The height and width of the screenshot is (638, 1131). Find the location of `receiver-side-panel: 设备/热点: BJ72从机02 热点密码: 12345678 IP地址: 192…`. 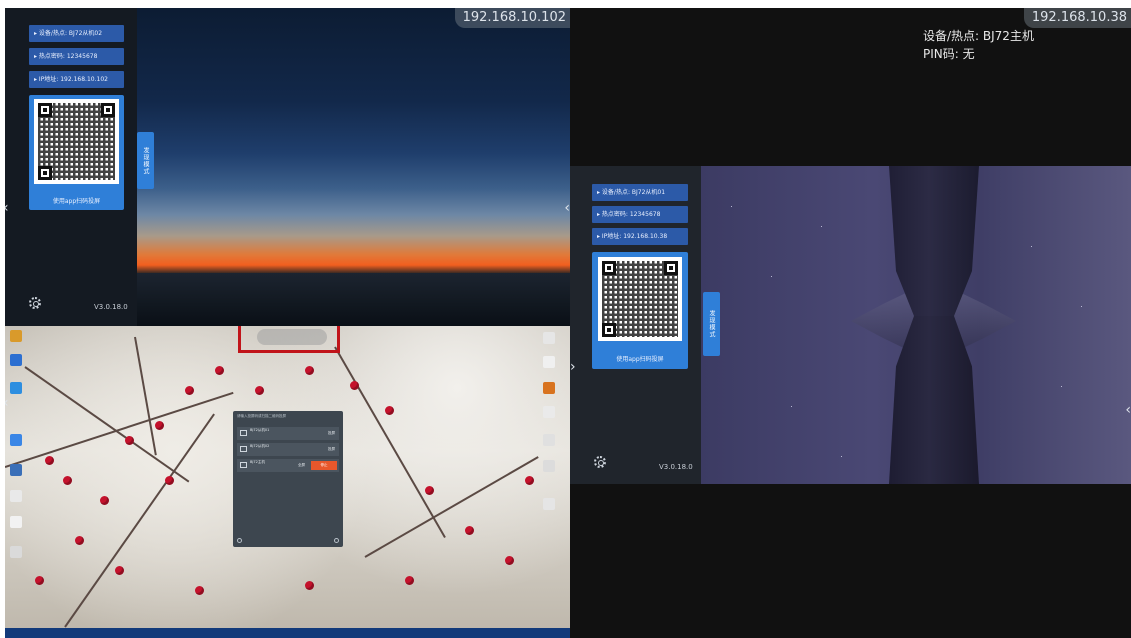

receiver-side-panel: 设备/热点: BJ72从机02 热点密码: 12345678 IP地址: 192… is located at coordinates (71, 167).